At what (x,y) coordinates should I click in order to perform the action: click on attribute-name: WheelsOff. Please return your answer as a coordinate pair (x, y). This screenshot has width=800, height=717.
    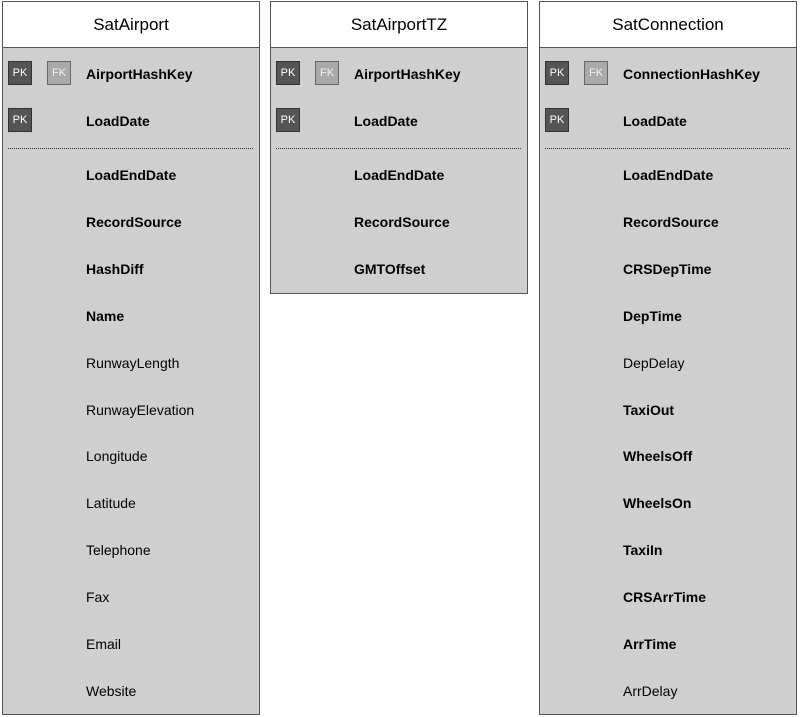
    Looking at the image, I should click on (658, 456).